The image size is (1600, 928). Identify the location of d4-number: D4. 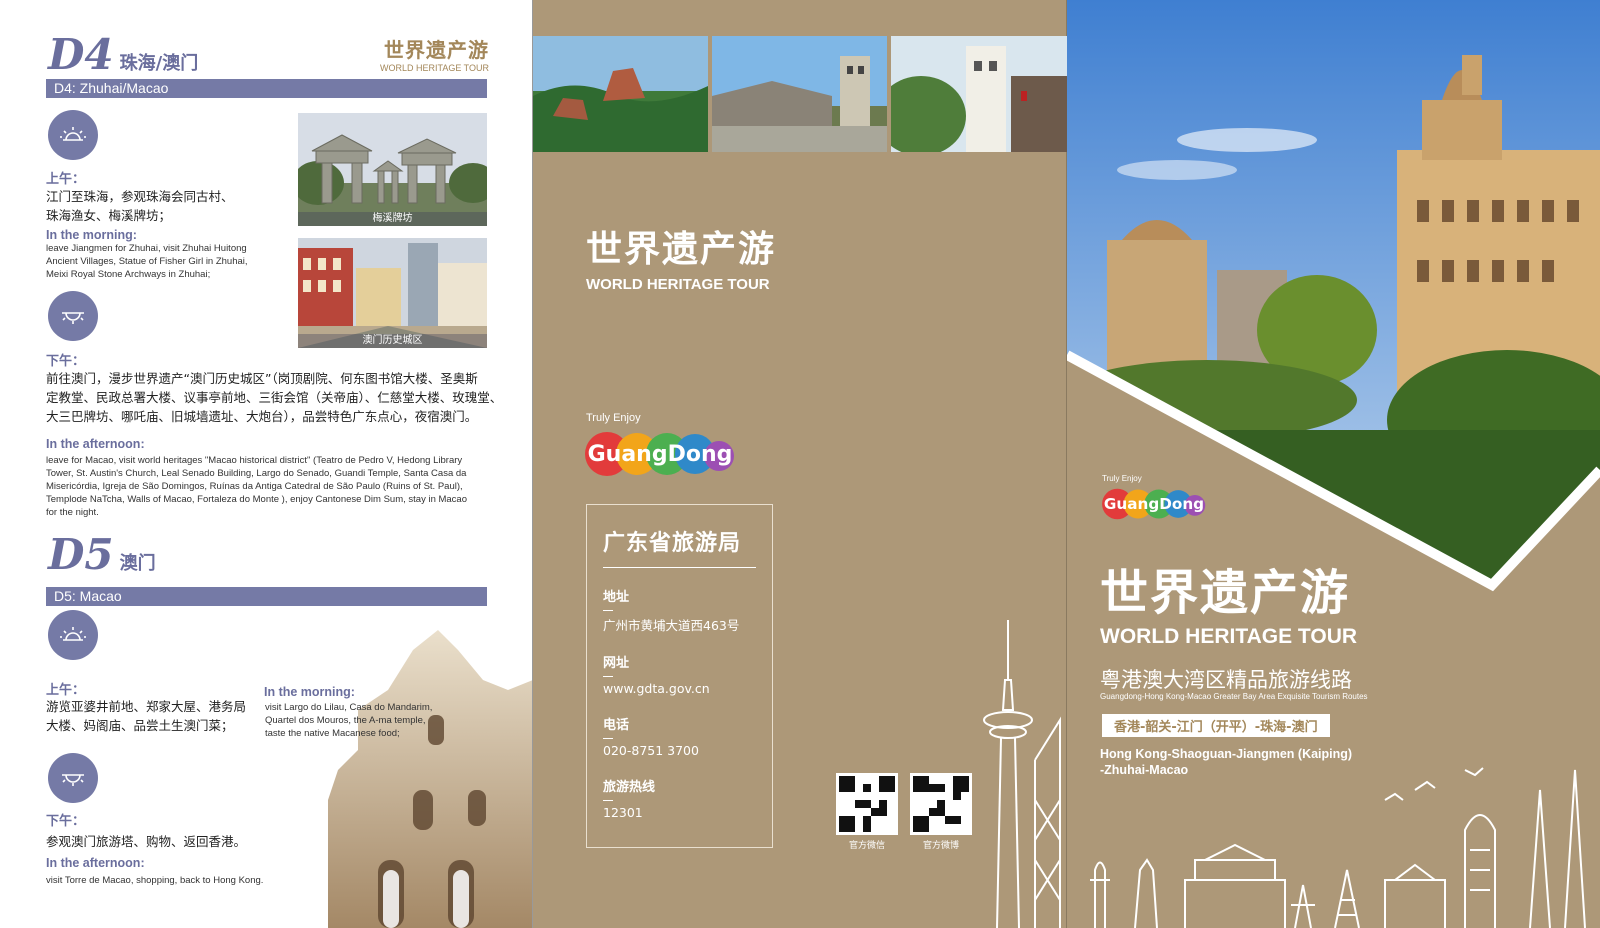
(81, 54).